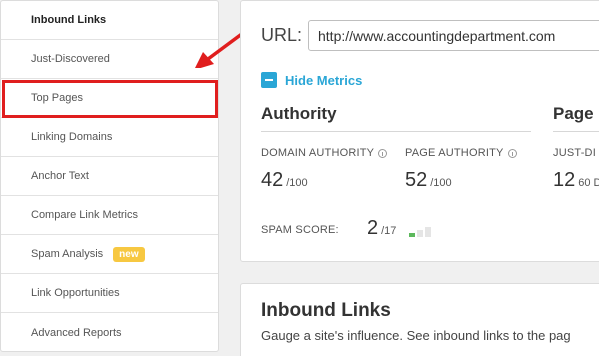  What do you see at coordinates (70, 59) in the screenshot?
I see `sidebar-item-label: Just-Discovered` at bounding box center [70, 59].